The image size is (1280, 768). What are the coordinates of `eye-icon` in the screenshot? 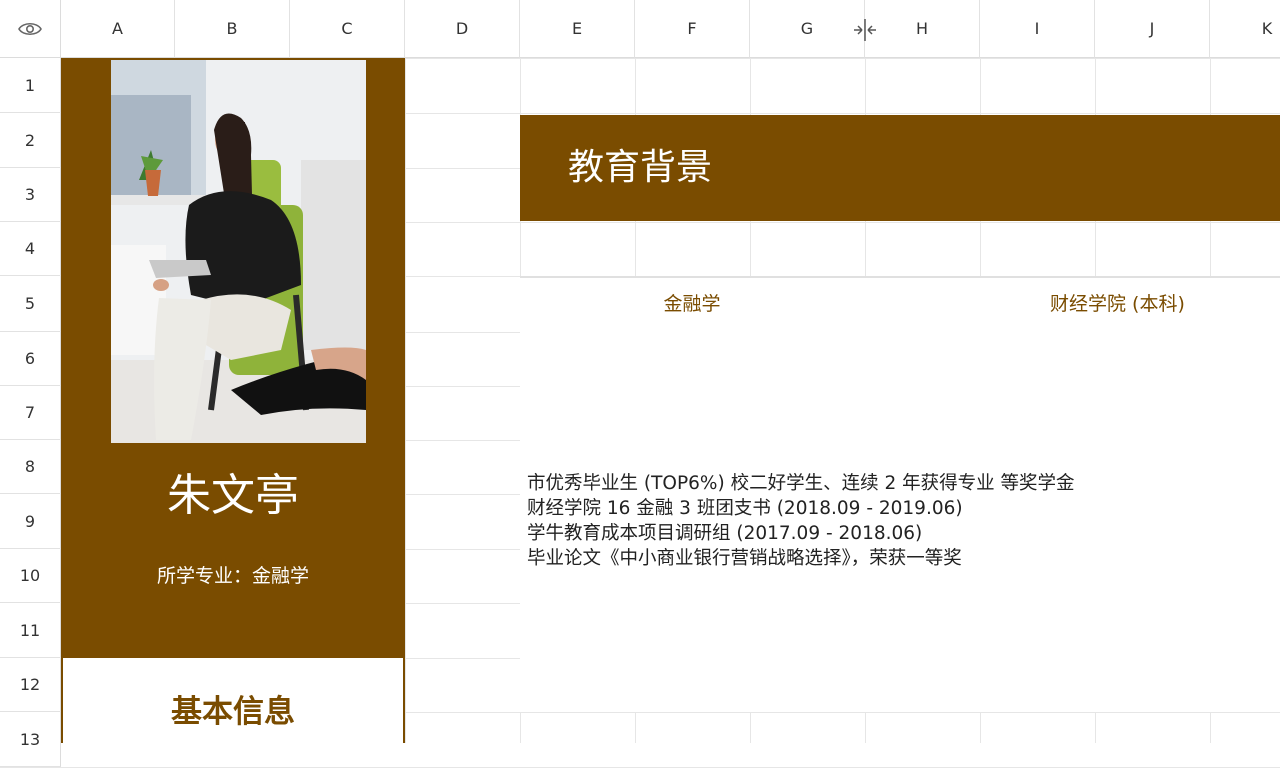 It's located at (30, 28).